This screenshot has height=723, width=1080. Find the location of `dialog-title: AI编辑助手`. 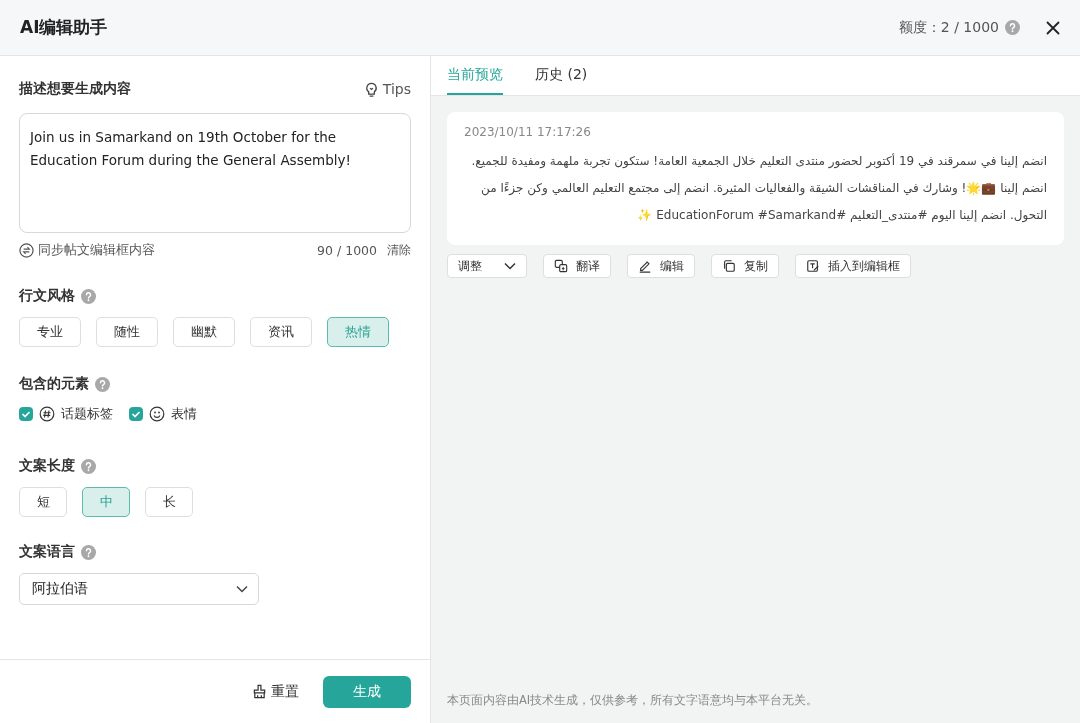

dialog-title: AI编辑助手 is located at coordinates (64, 27).